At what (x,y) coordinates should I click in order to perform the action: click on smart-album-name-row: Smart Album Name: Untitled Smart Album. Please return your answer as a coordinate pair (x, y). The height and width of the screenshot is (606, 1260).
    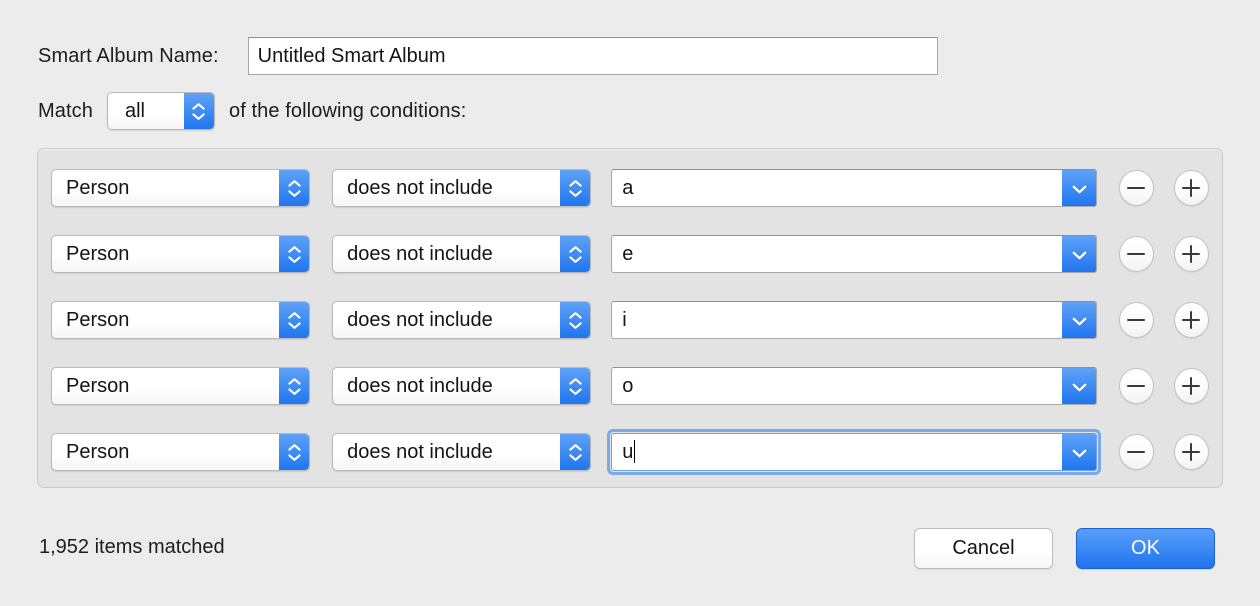
    Looking at the image, I should click on (488, 56).